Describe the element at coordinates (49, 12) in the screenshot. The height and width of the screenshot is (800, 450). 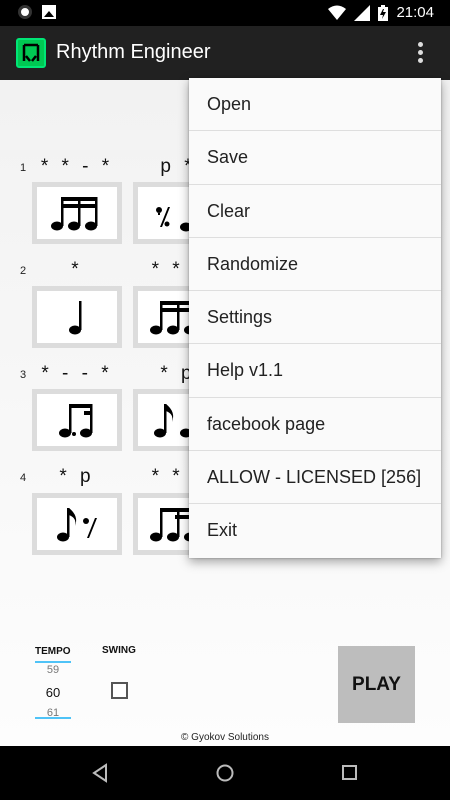
I see `image-notification-icon` at that location.